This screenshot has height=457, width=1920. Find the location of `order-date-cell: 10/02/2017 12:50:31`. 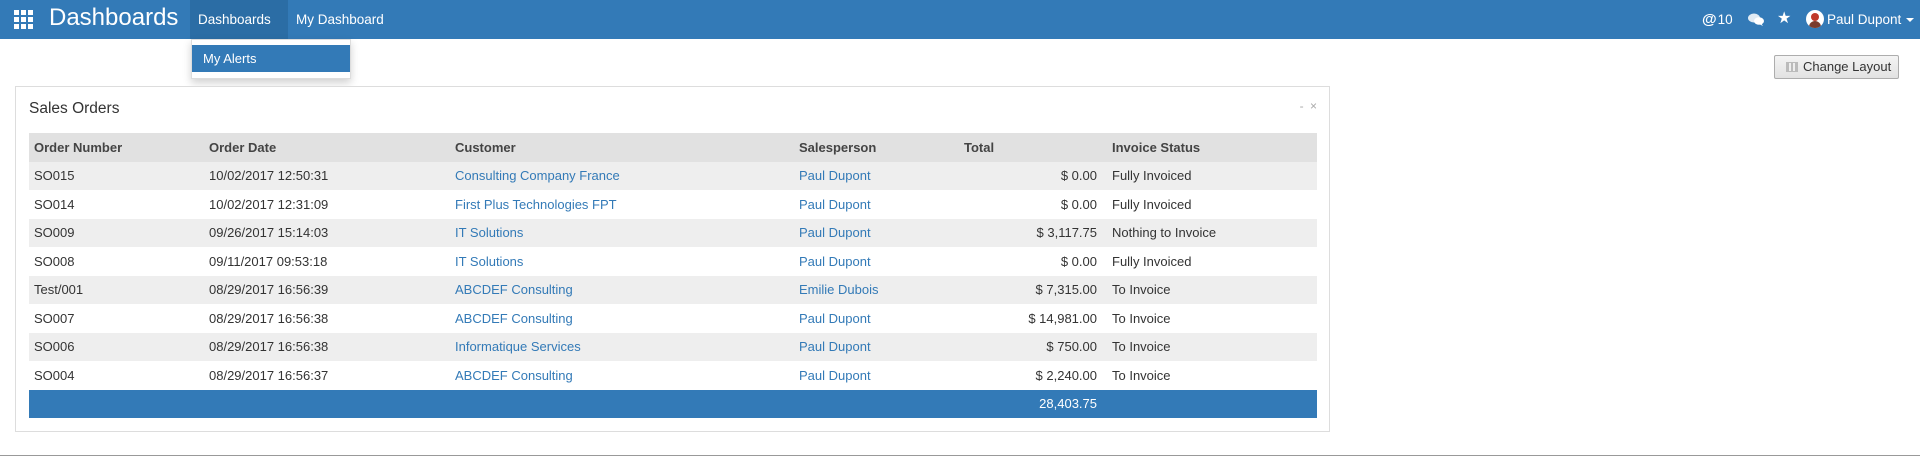

order-date-cell: 10/02/2017 12:50:31 is located at coordinates (269, 176).